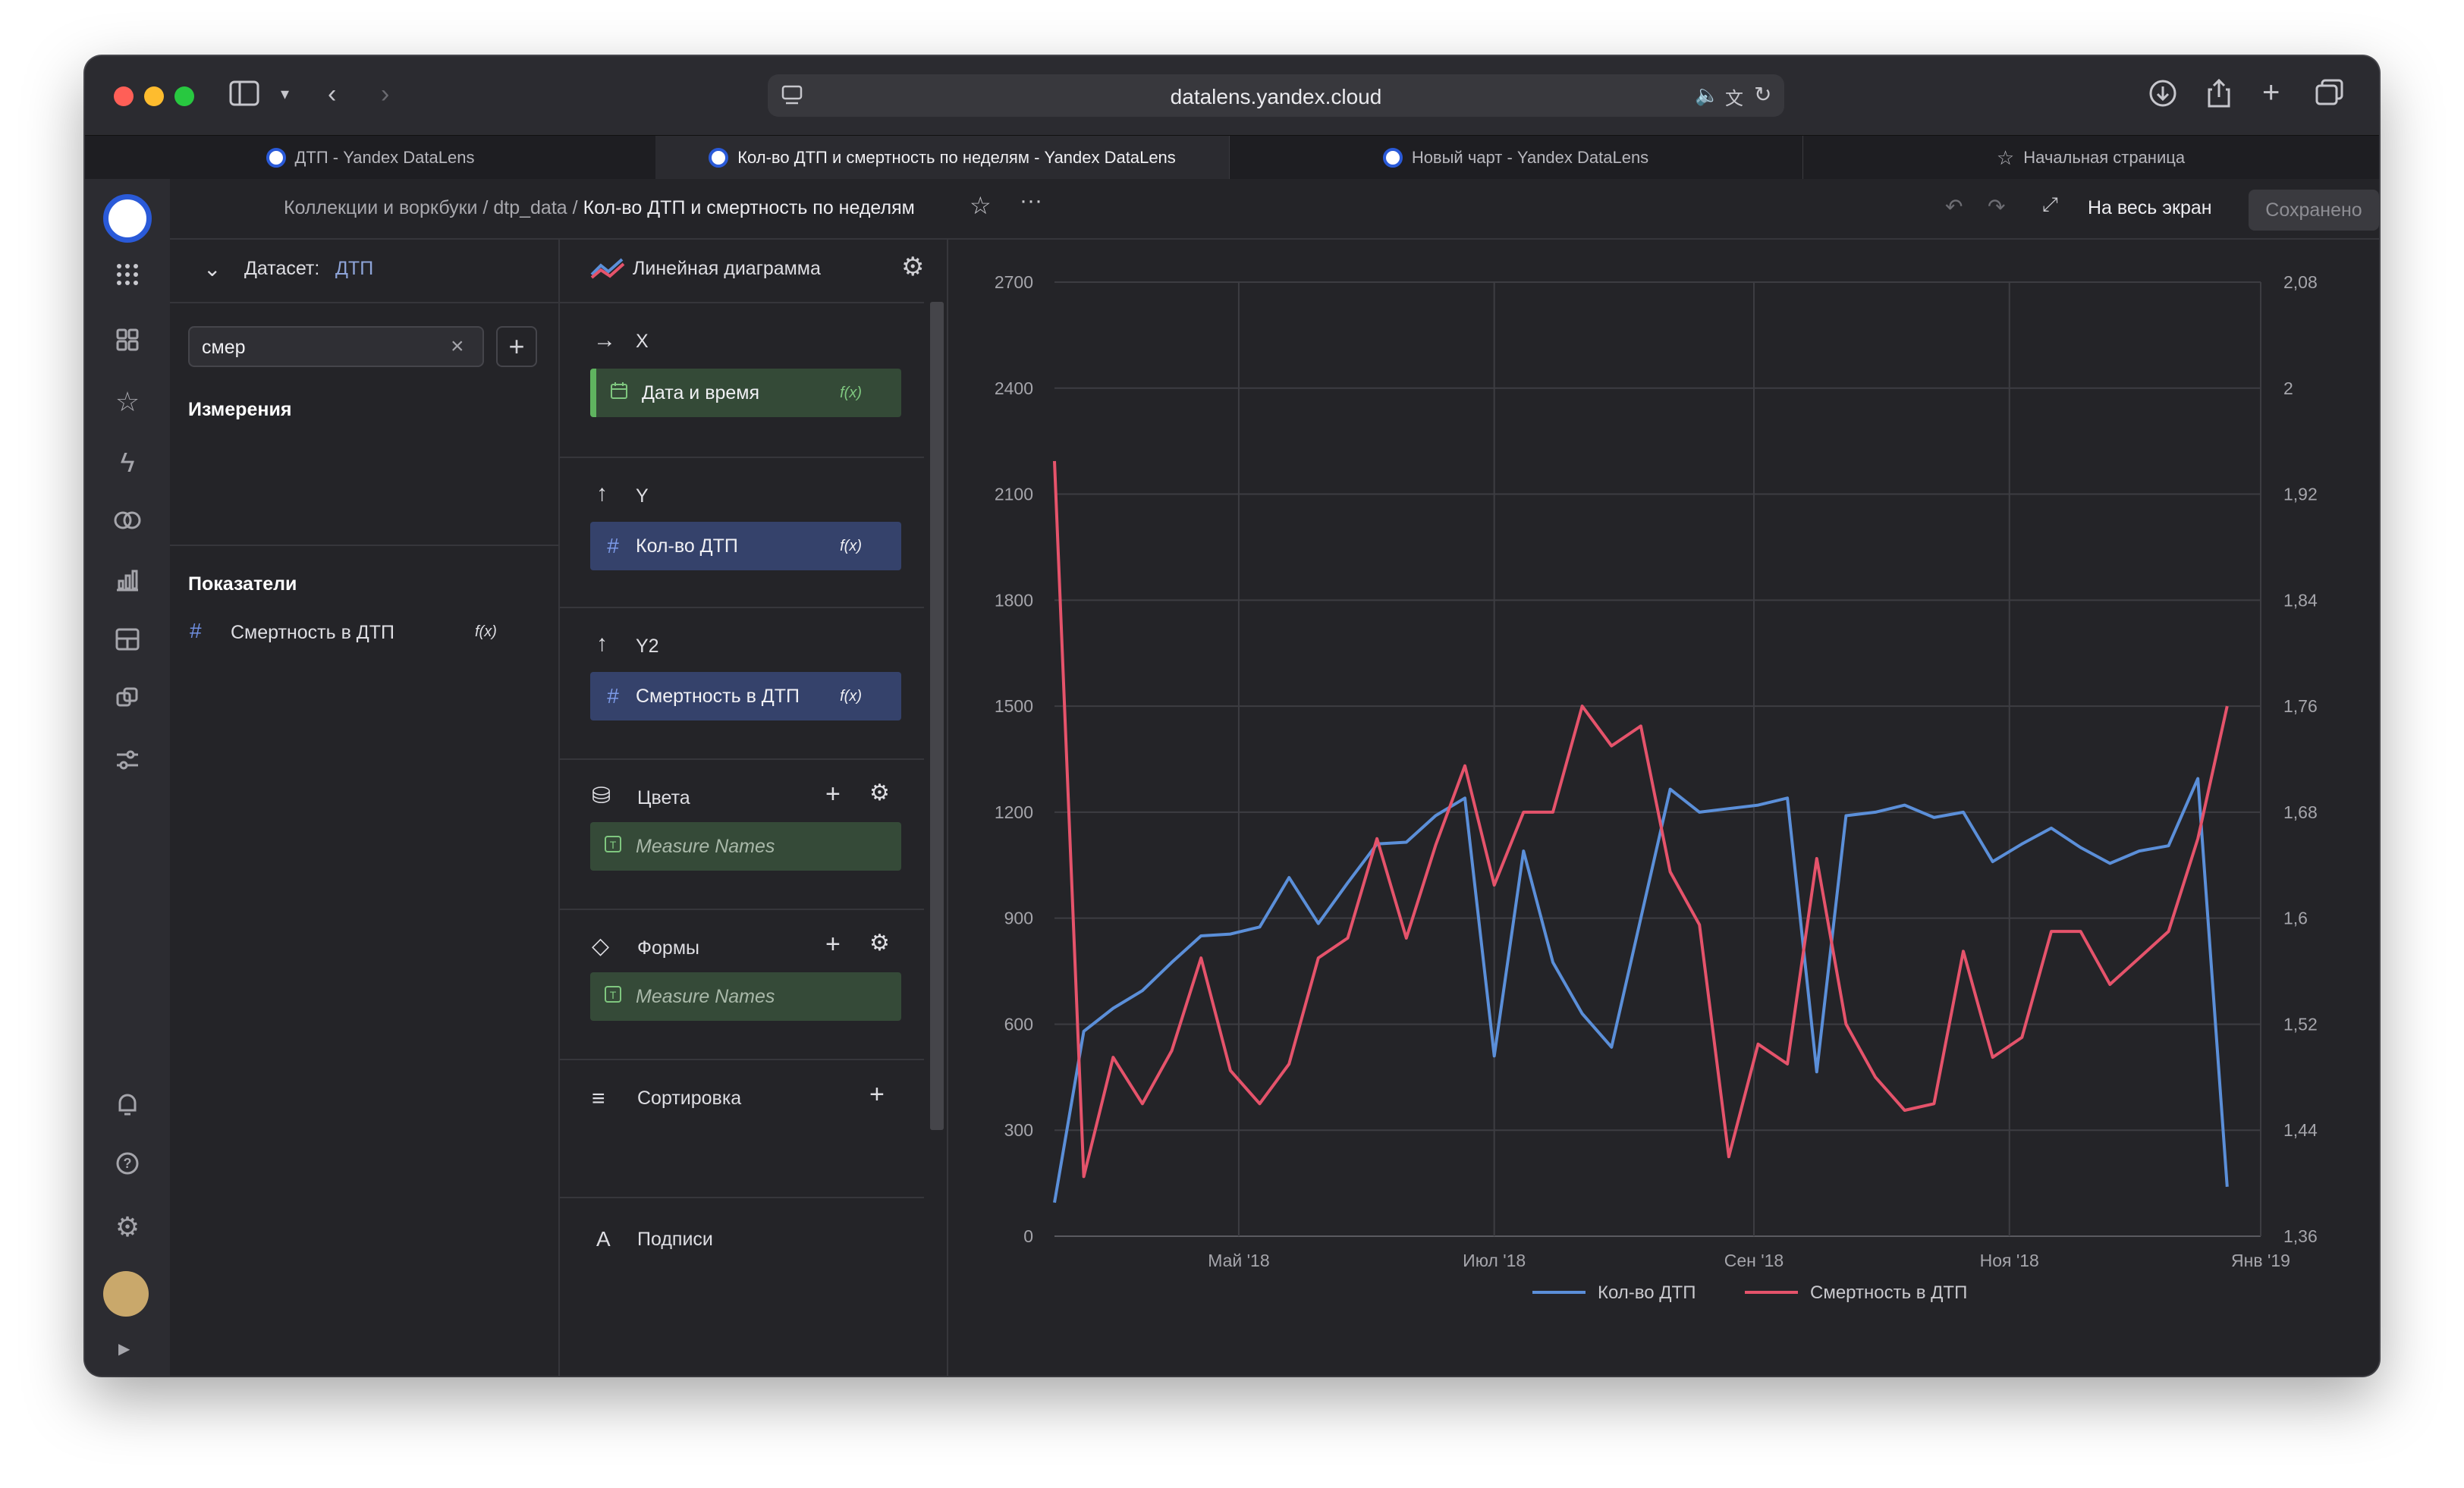 The width and height of the screenshot is (2464, 1488). What do you see at coordinates (127, 1166) in the screenshot?
I see `help-icon: ?` at bounding box center [127, 1166].